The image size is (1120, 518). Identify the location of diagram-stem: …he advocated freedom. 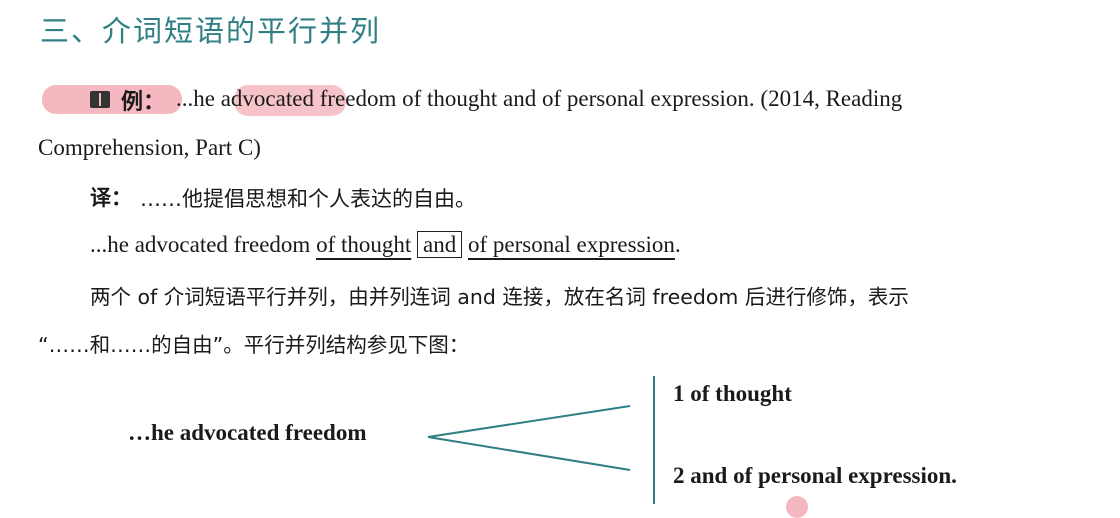
(247, 432).